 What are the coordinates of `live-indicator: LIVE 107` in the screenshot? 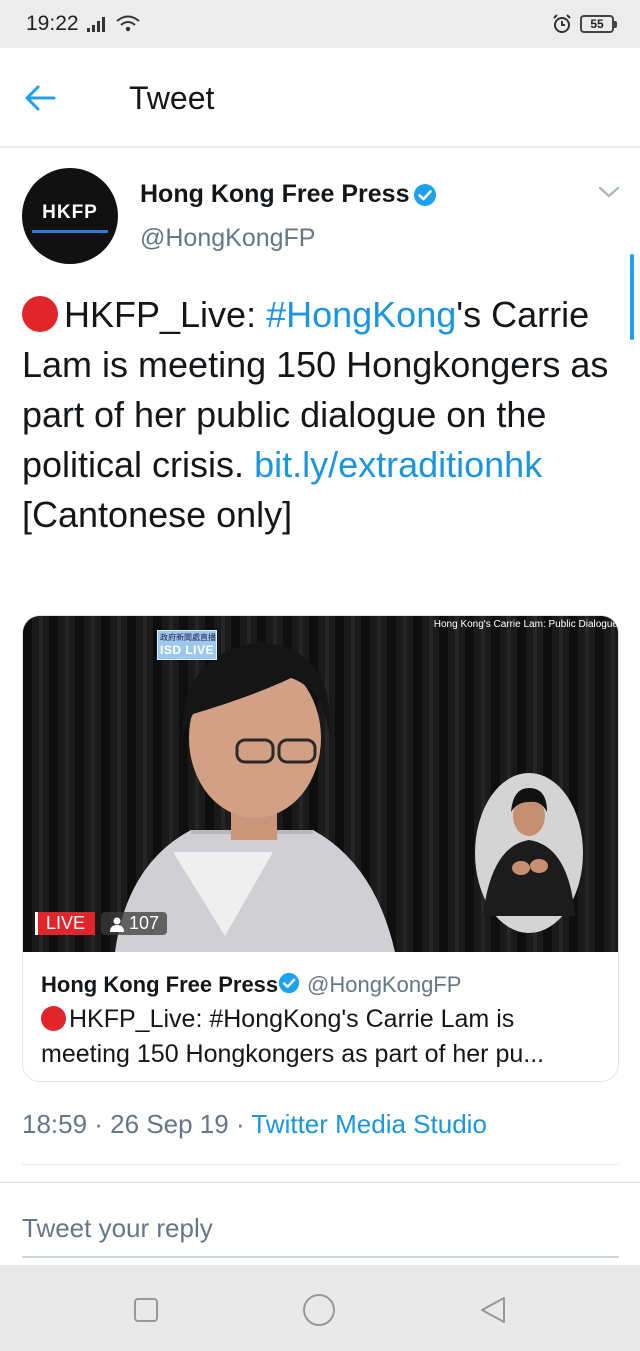 It's located at (101, 923).